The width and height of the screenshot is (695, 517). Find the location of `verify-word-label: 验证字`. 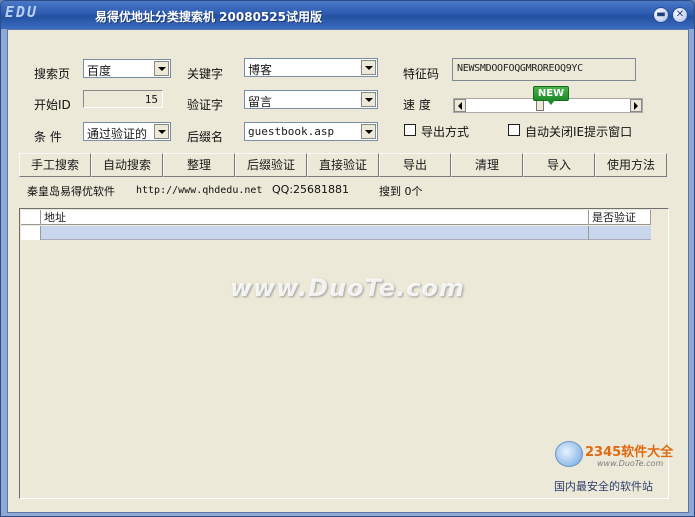

verify-word-label: 验证字 is located at coordinates (205, 105).